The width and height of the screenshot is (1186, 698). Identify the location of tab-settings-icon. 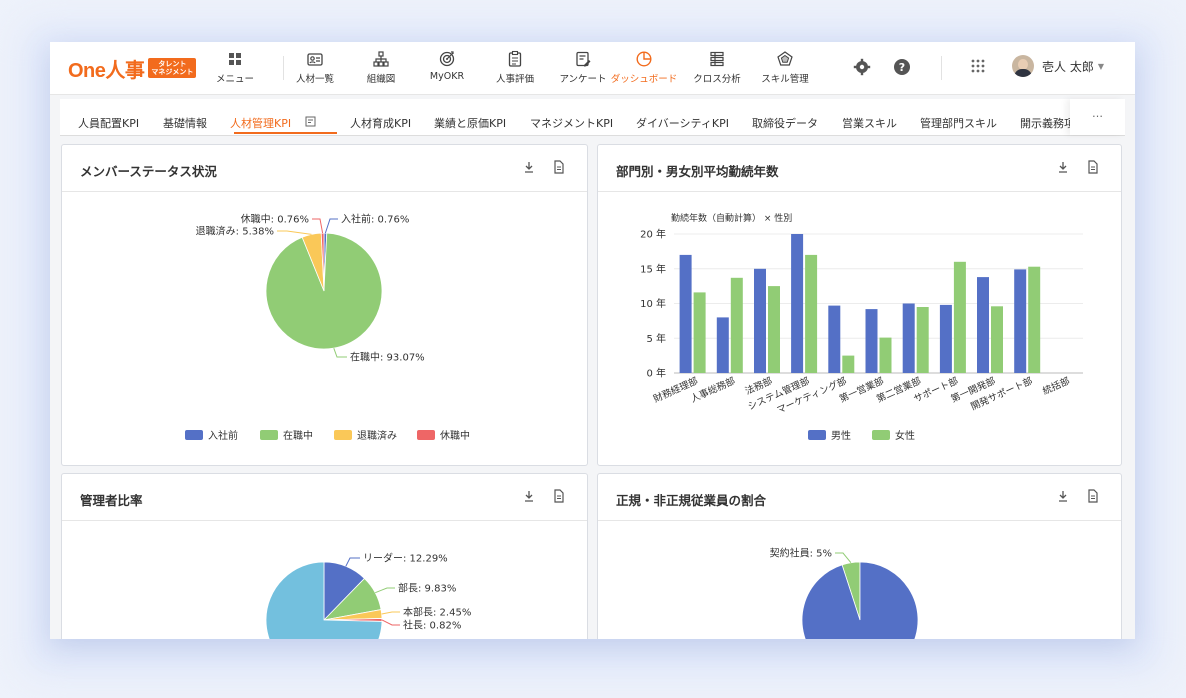
(310, 123).